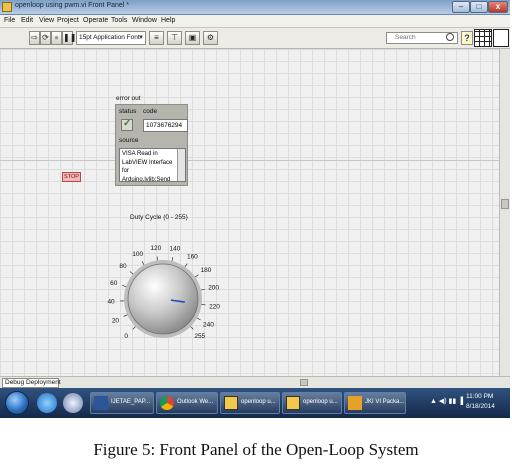 Image resolution: width=512 pixels, height=469 pixels. I want to click on source-label: source, so click(129, 140).